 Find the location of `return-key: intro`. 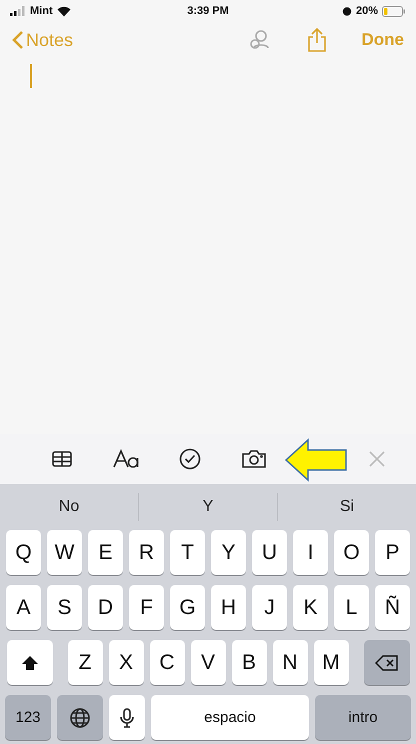

return-key: intro is located at coordinates (363, 717).